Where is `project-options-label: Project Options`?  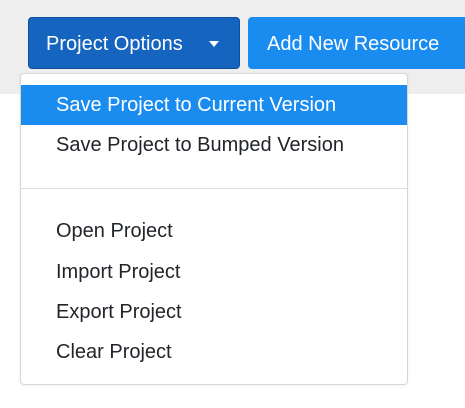 project-options-label: Project Options is located at coordinates (114, 44).